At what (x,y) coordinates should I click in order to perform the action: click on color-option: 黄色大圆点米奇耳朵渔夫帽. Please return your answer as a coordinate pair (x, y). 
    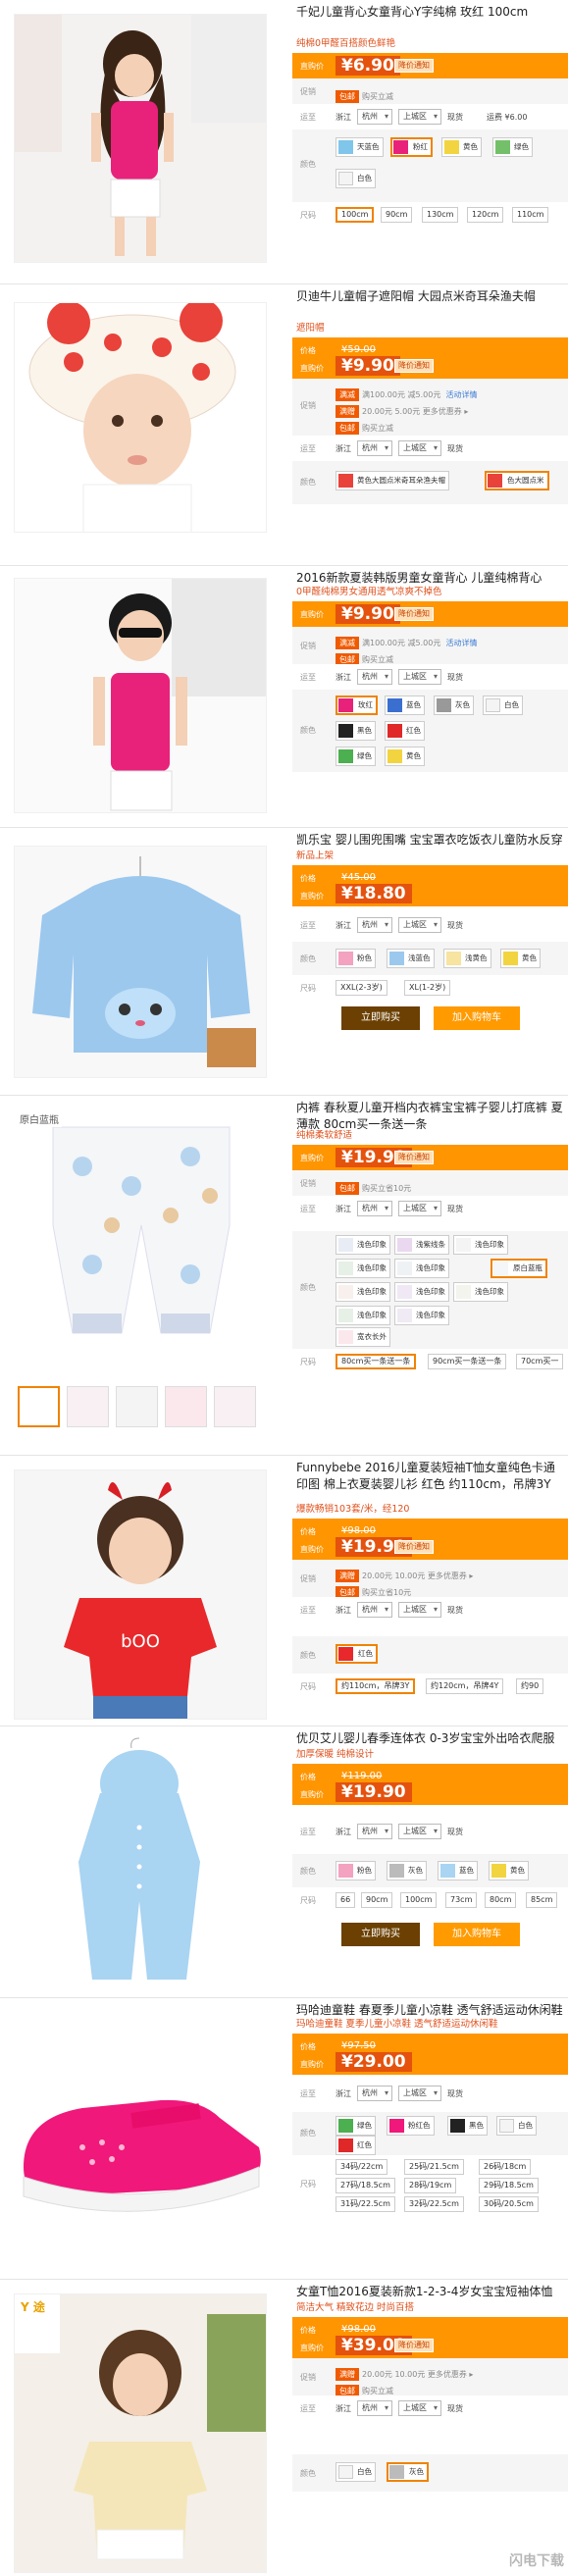
    Looking at the image, I should click on (392, 480).